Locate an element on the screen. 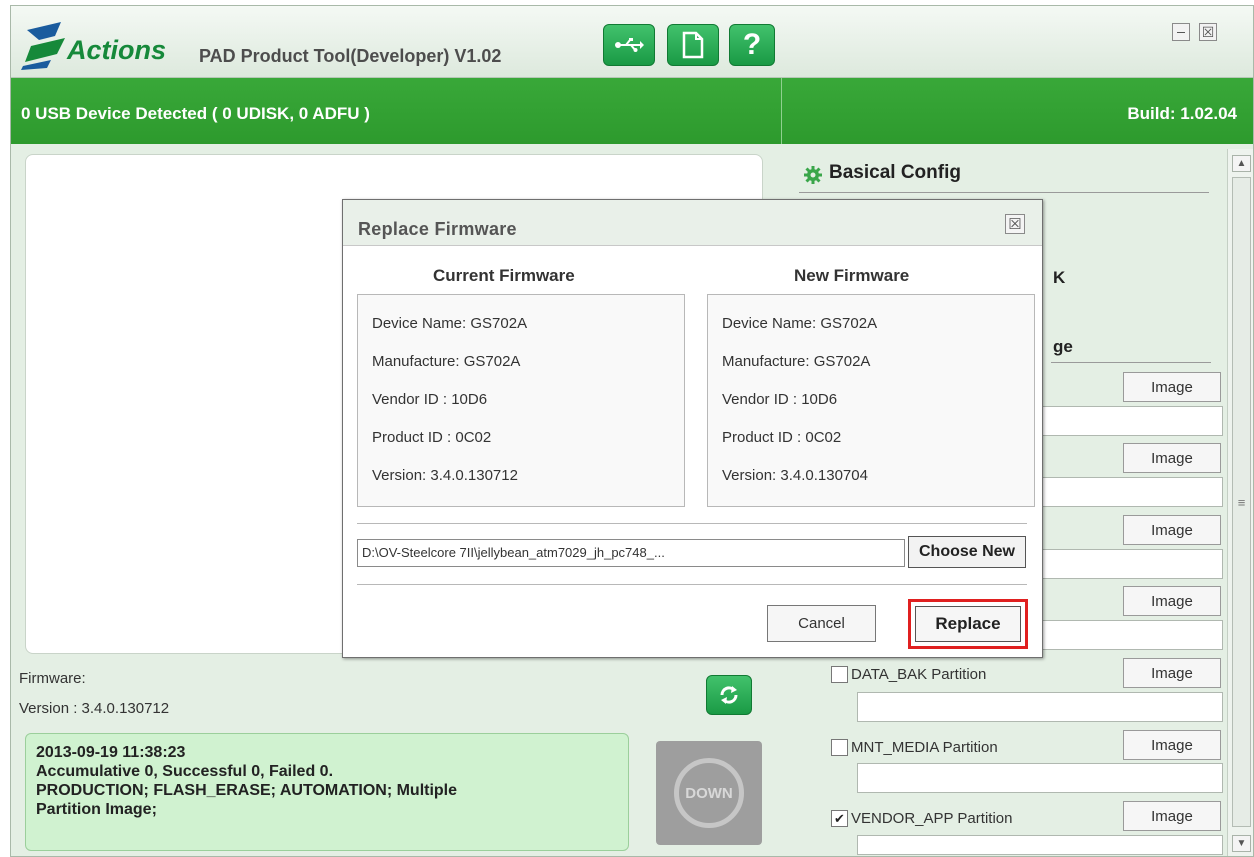  download-button: DOWN is located at coordinates (709, 793).